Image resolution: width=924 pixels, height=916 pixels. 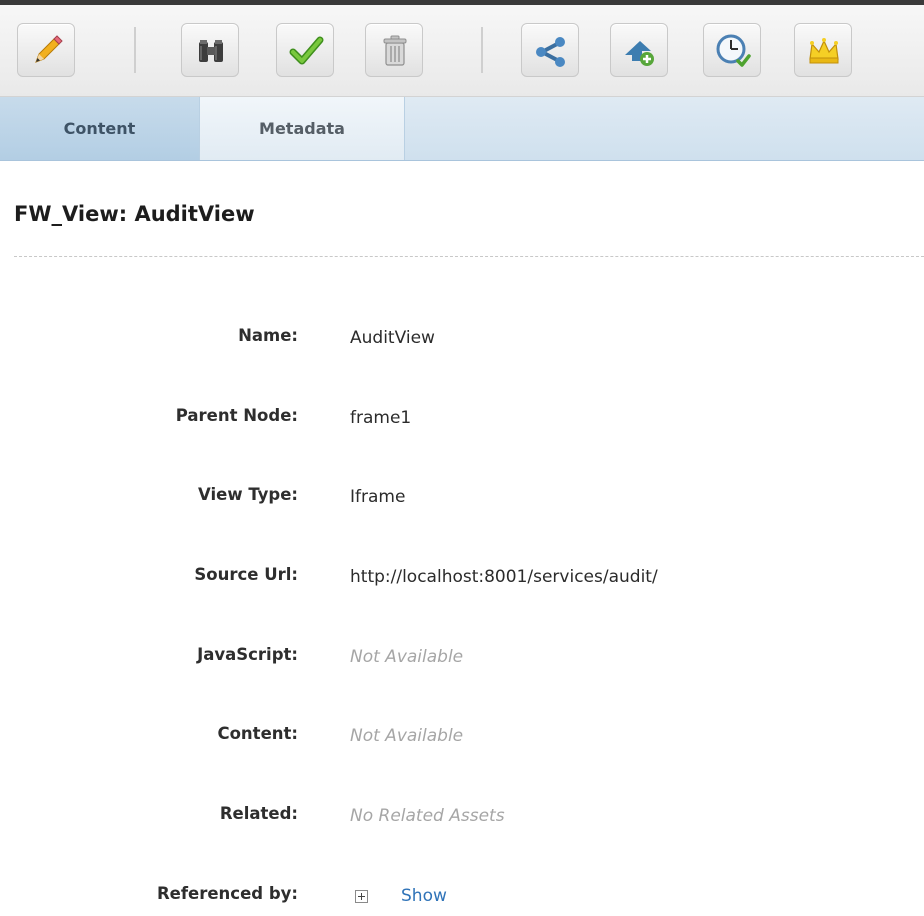 I want to click on field-row-javascript: JavaScript: Not Available, so click(x=462, y=657).